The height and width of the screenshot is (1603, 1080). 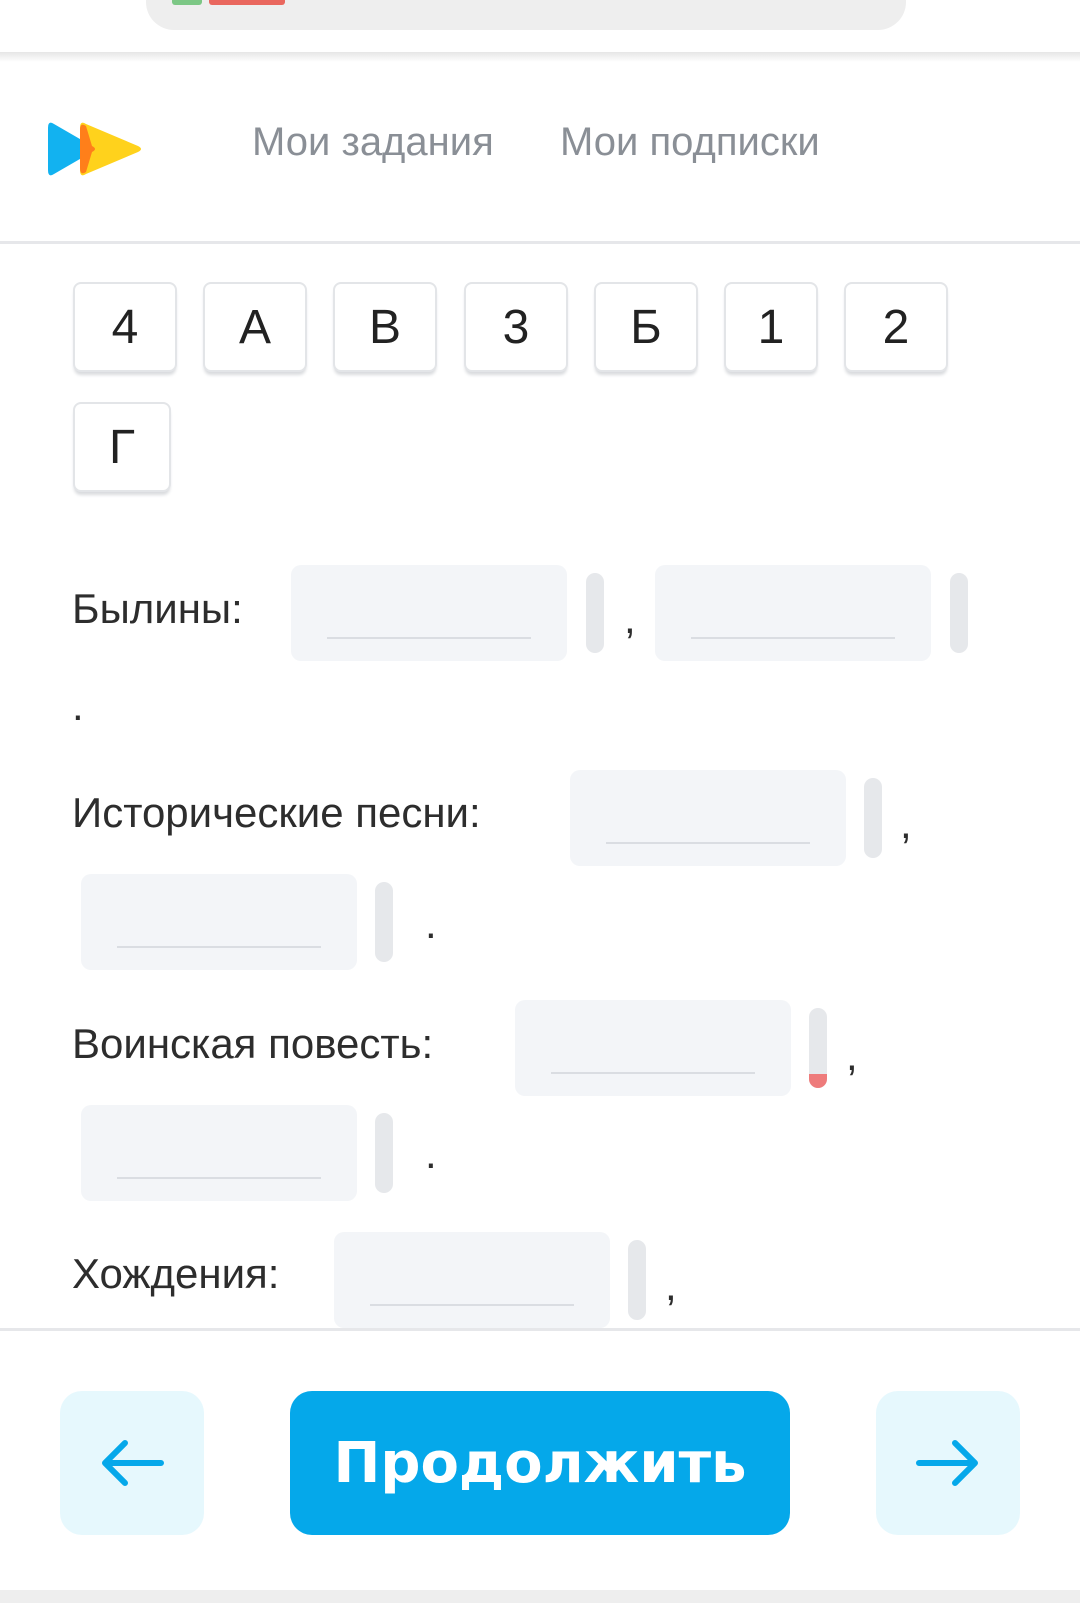 I want to click on footer-divider, so click(x=540, y=1329).